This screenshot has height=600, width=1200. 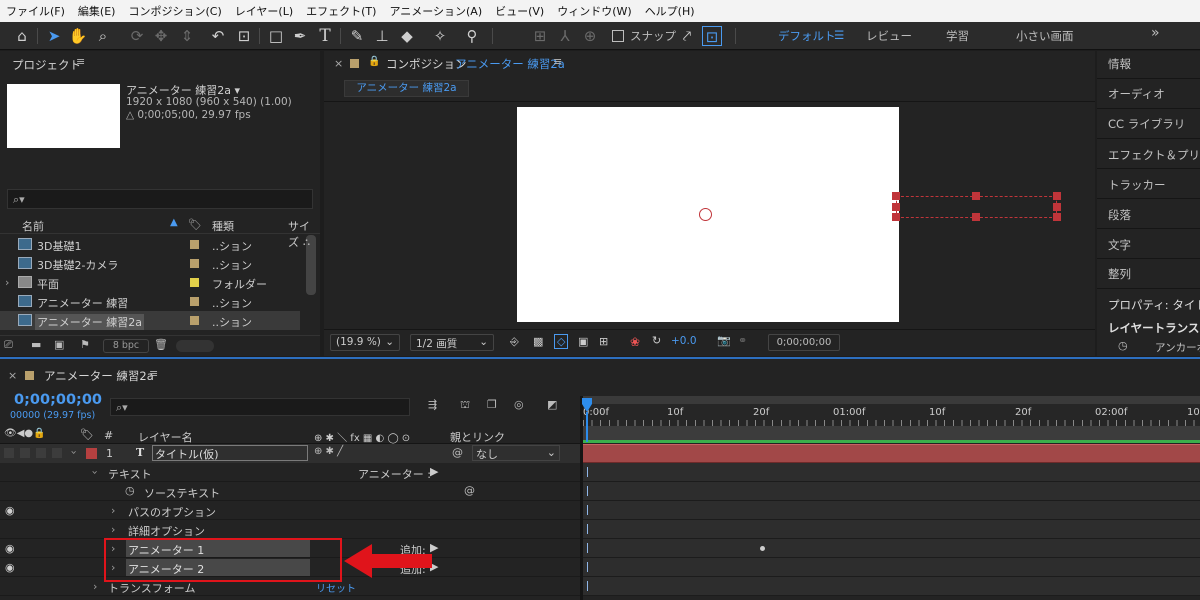 What do you see at coordinates (78, 36) in the screenshot?
I see `hand-tool-icon: ✋` at bounding box center [78, 36].